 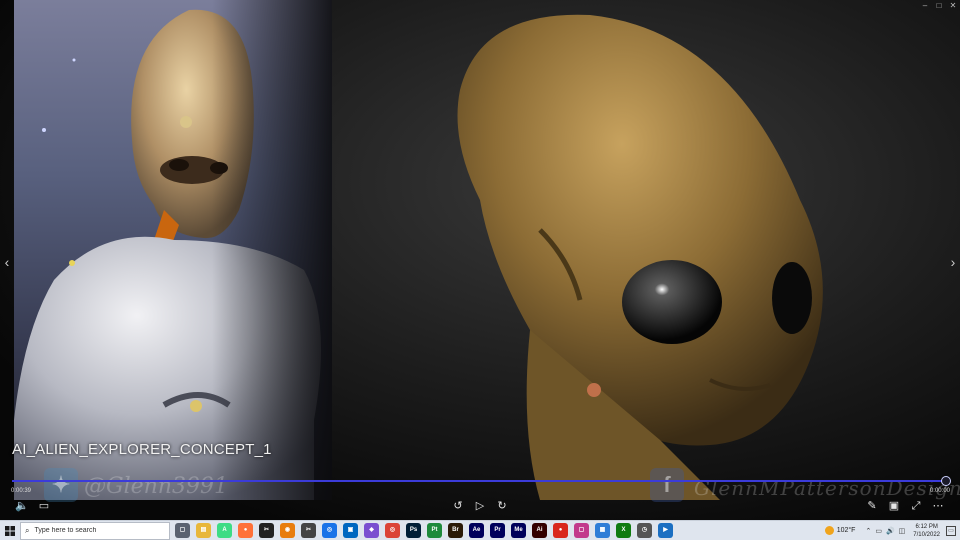 What do you see at coordinates (203, 530) in the screenshot?
I see `taskbar-app-file-explorer-icon: ▤` at bounding box center [203, 530].